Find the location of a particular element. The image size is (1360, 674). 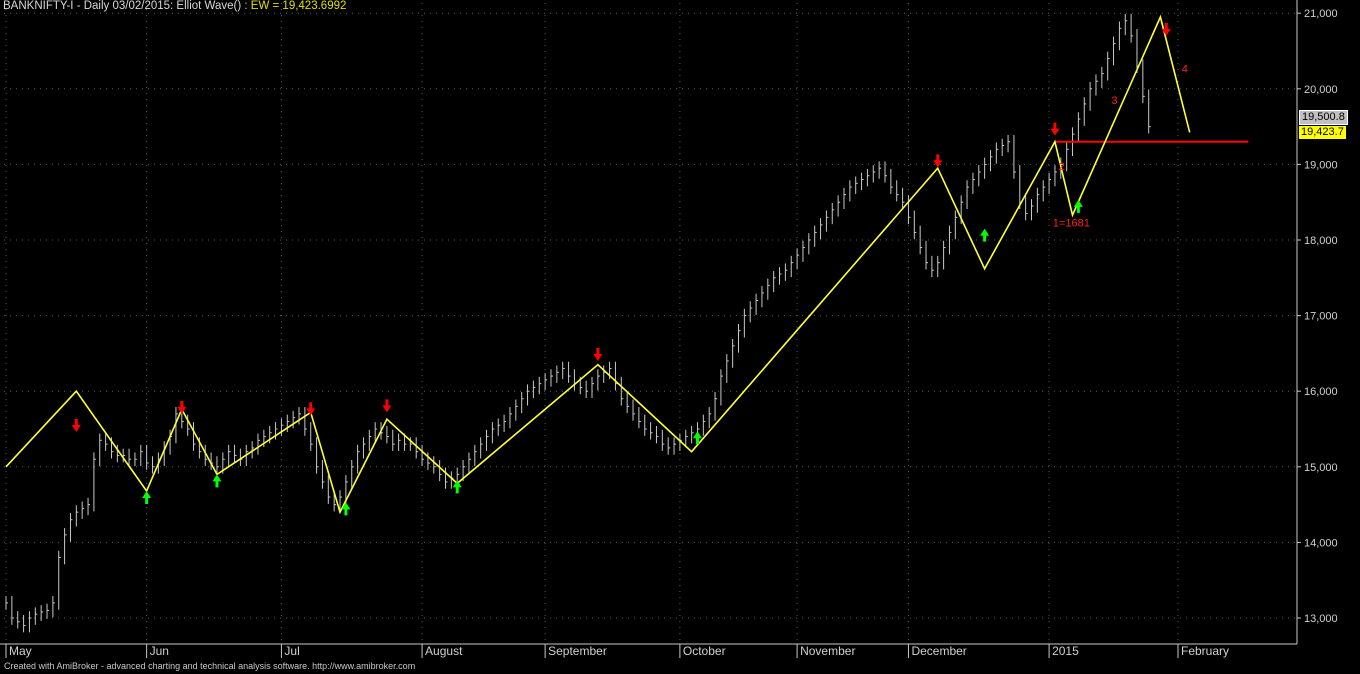

wave-label: 1=1681 is located at coordinates (1071, 224).